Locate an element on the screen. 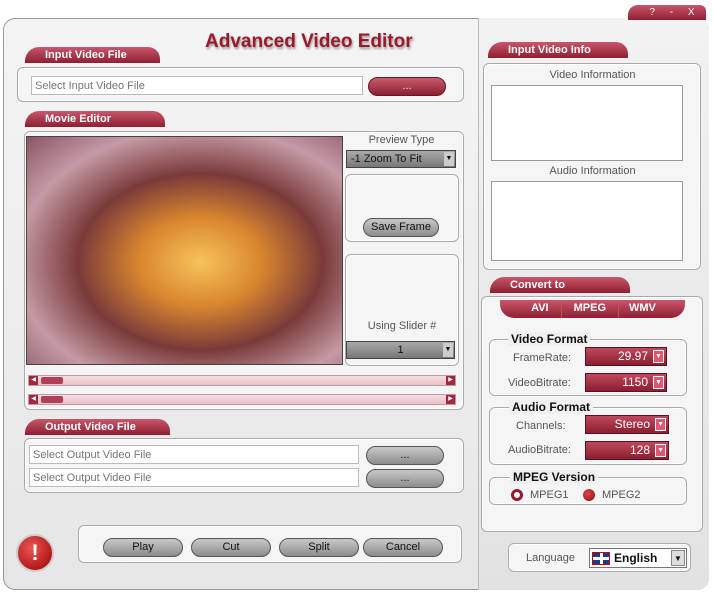 The image size is (713, 593). cancel-button: Cancel is located at coordinates (403, 547).